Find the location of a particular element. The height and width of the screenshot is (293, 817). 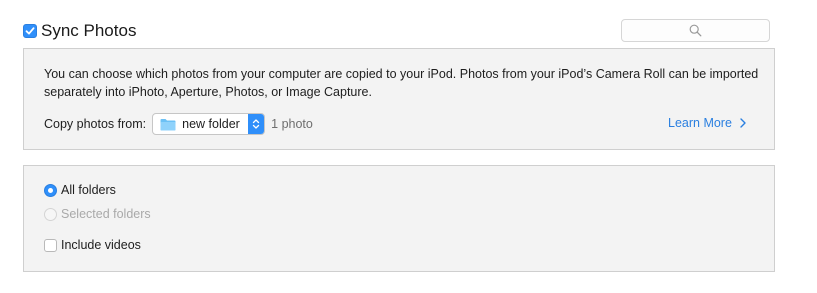

all-folders-radio is located at coordinates (50, 190).